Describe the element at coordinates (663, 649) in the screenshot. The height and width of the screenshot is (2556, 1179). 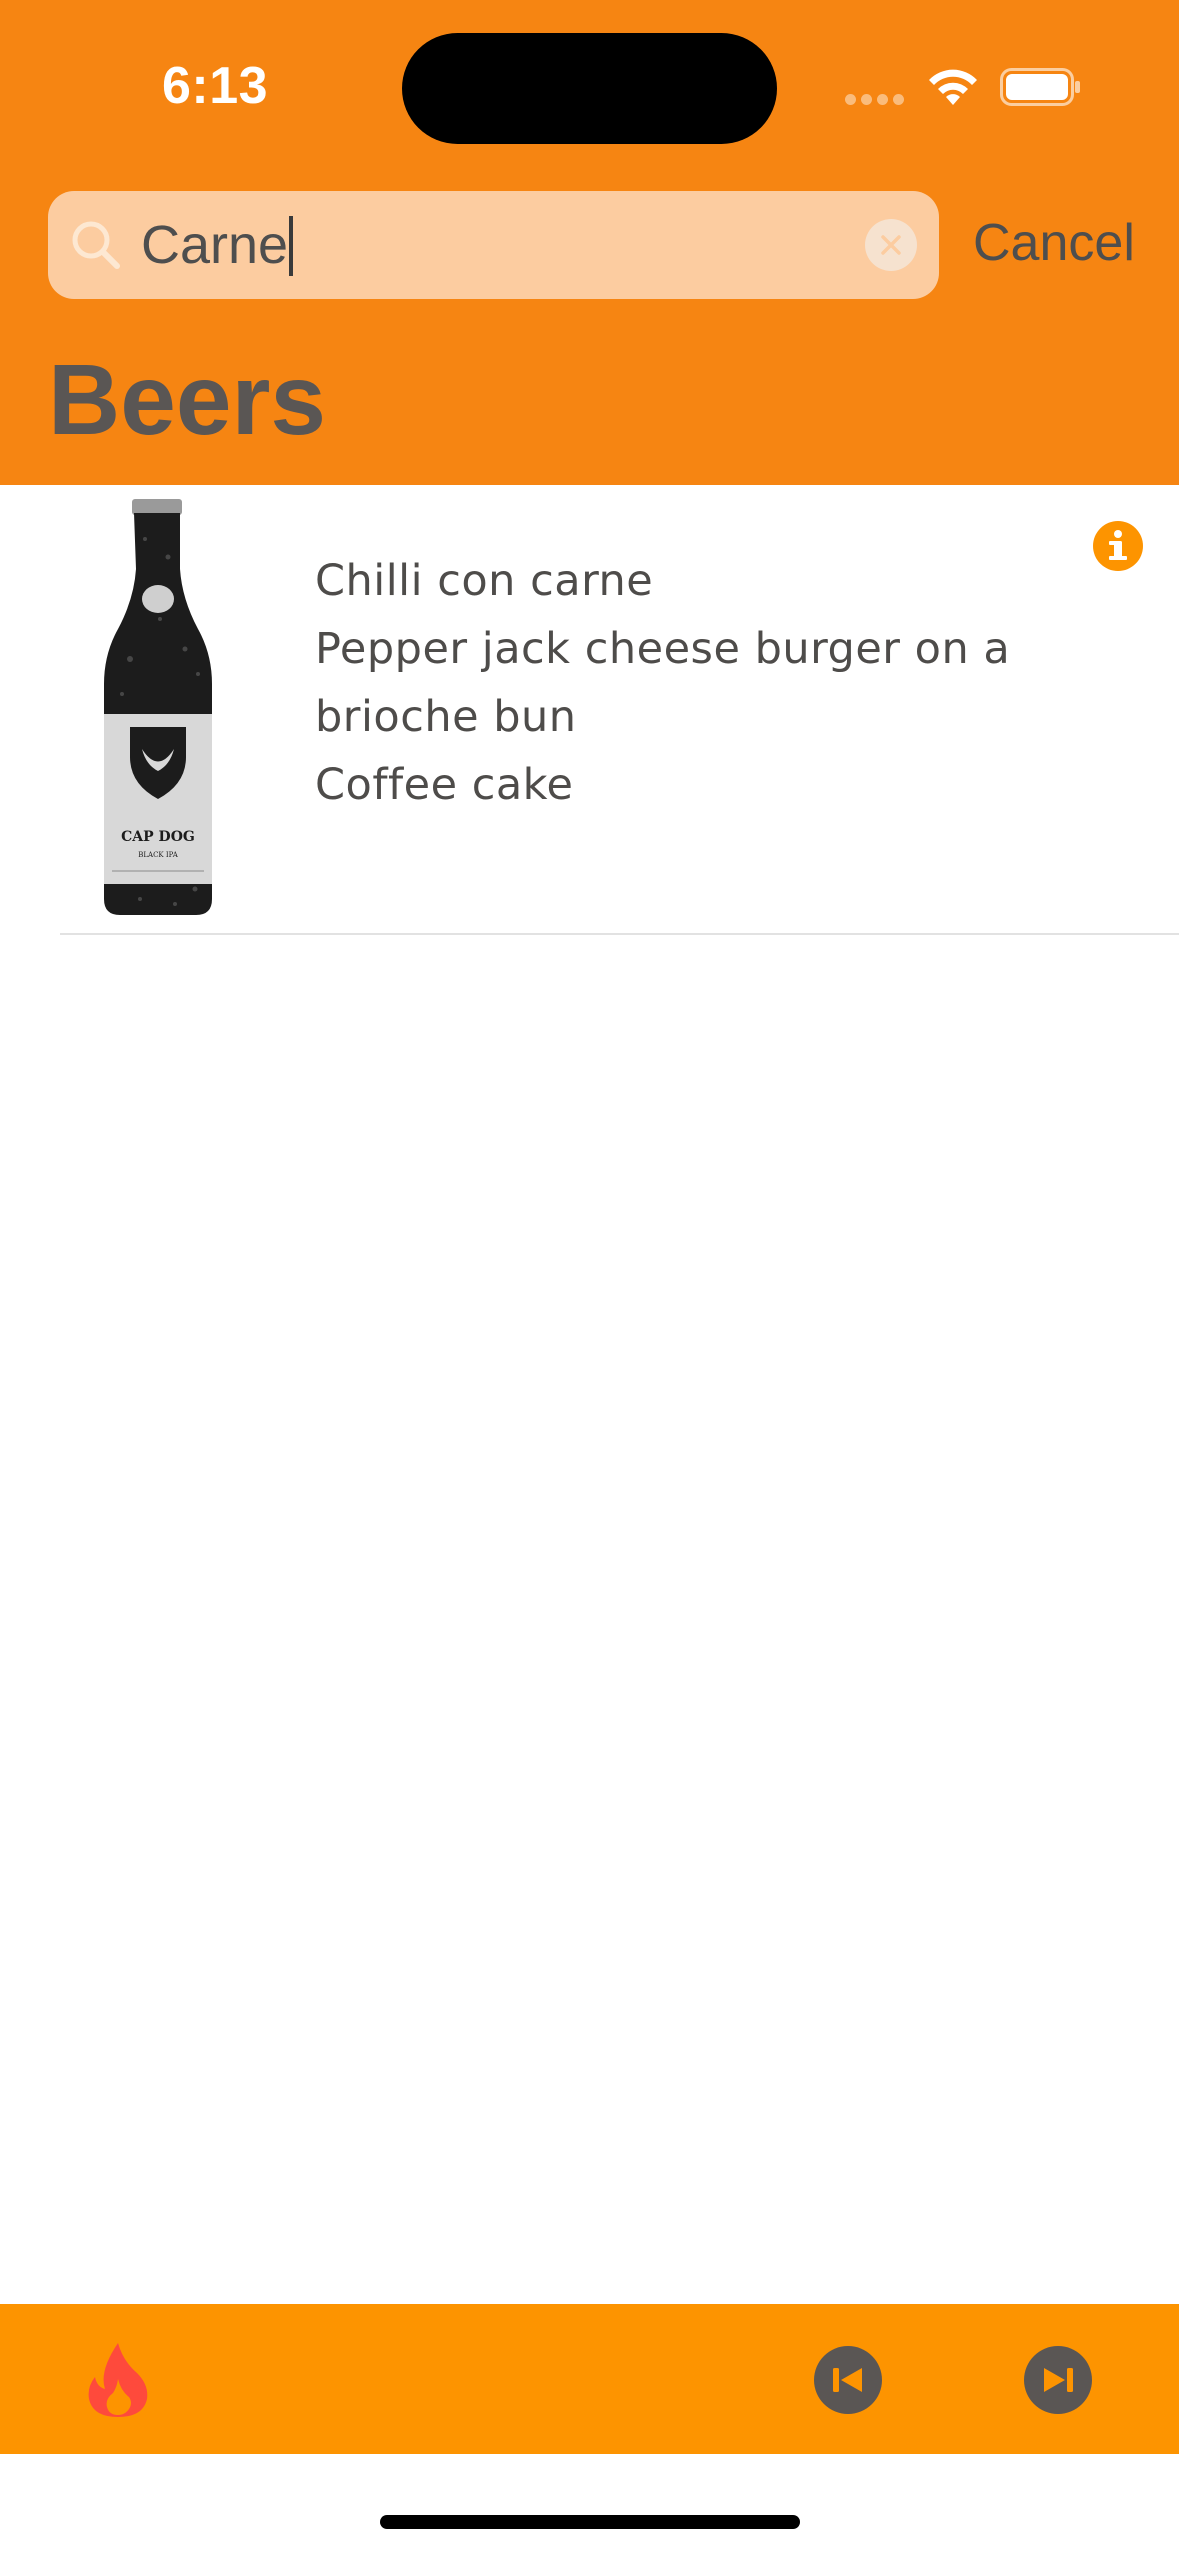
I see `food-pairing-line: Pepper jack cheese burger on a` at that location.